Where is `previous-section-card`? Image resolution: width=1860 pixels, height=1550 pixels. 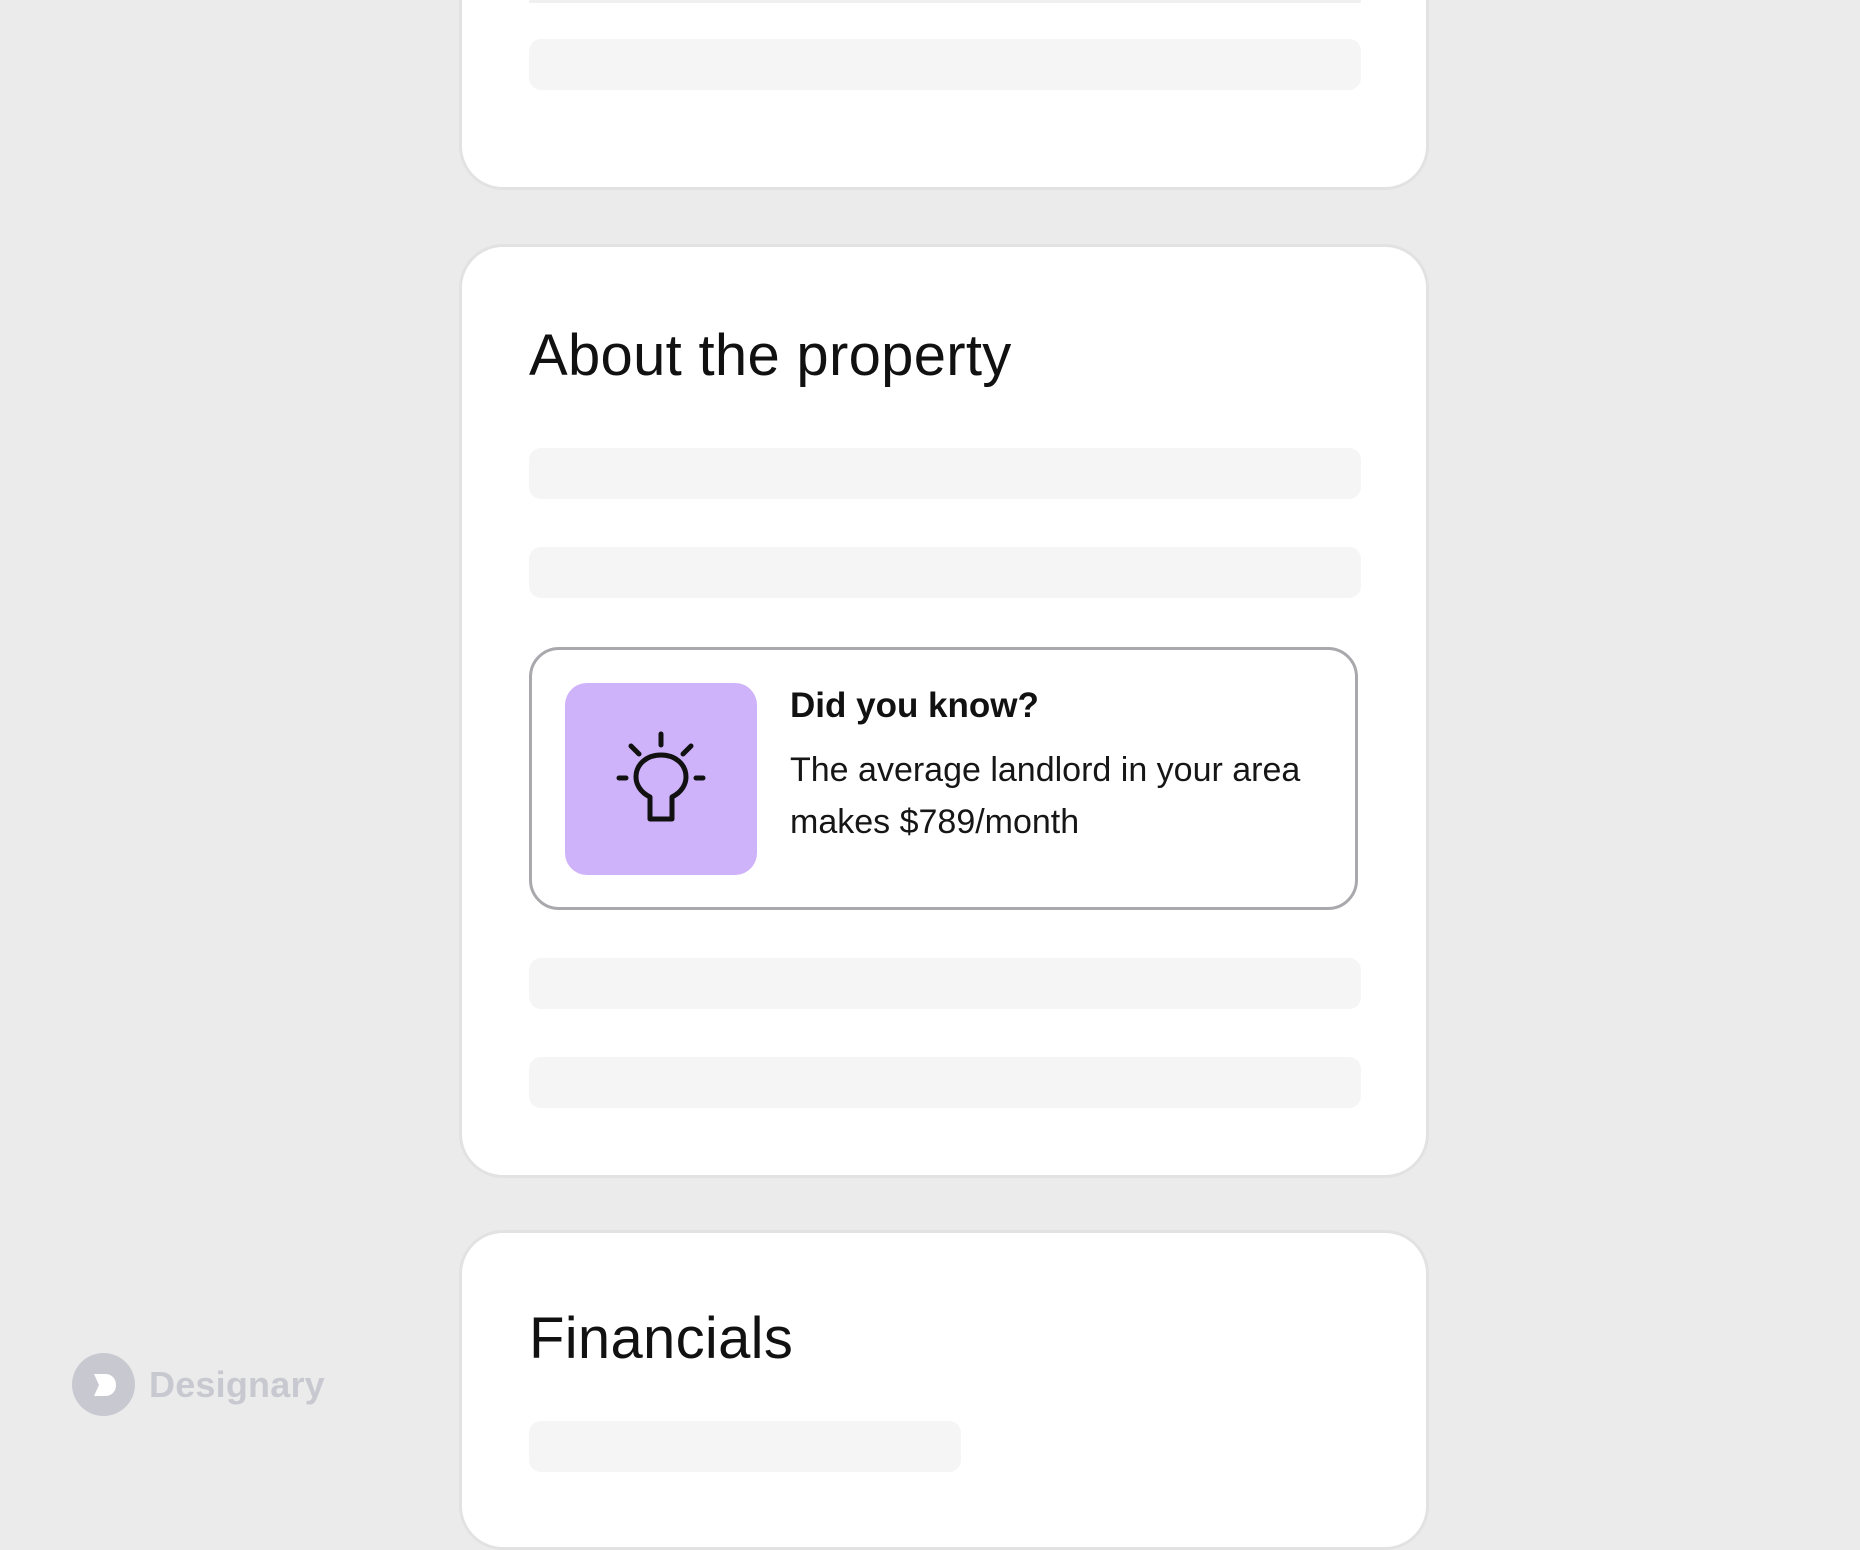 previous-section-card is located at coordinates (944, 95).